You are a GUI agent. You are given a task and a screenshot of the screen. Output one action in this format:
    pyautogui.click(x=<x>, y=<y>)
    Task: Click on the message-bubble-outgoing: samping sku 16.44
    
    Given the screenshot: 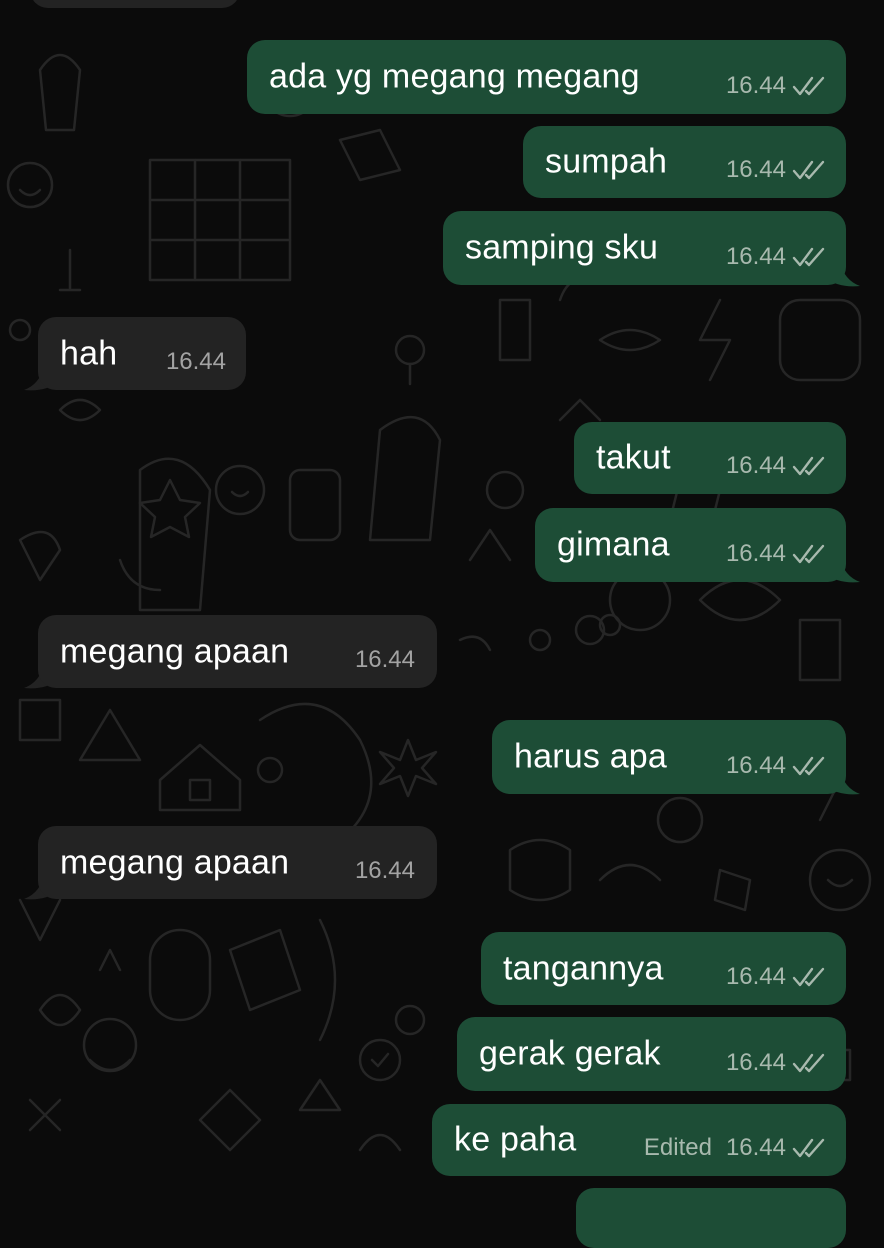 What is the action you would take?
    pyautogui.click(x=644, y=248)
    